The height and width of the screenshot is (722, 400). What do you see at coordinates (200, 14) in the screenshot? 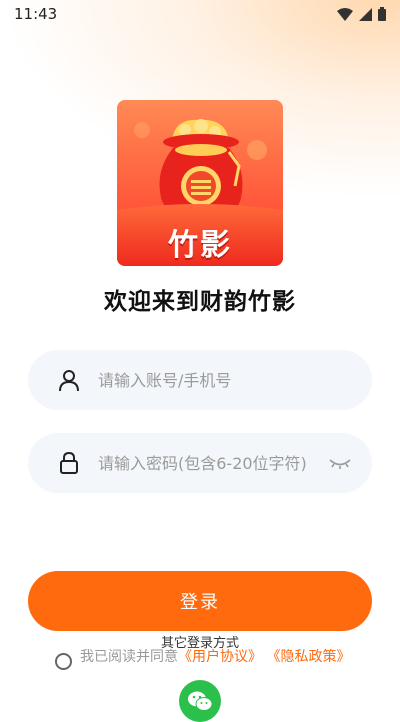
I see `status-bar: 11:43` at bounding box center [200, 14].